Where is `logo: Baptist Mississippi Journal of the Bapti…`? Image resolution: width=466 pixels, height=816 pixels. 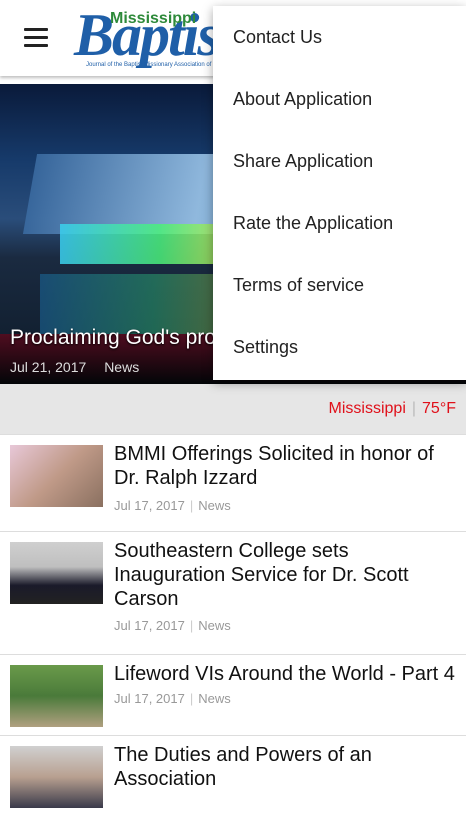 logo: Baptist Mississippi Journal of the Bapti… is located at coordinates (158, 38).